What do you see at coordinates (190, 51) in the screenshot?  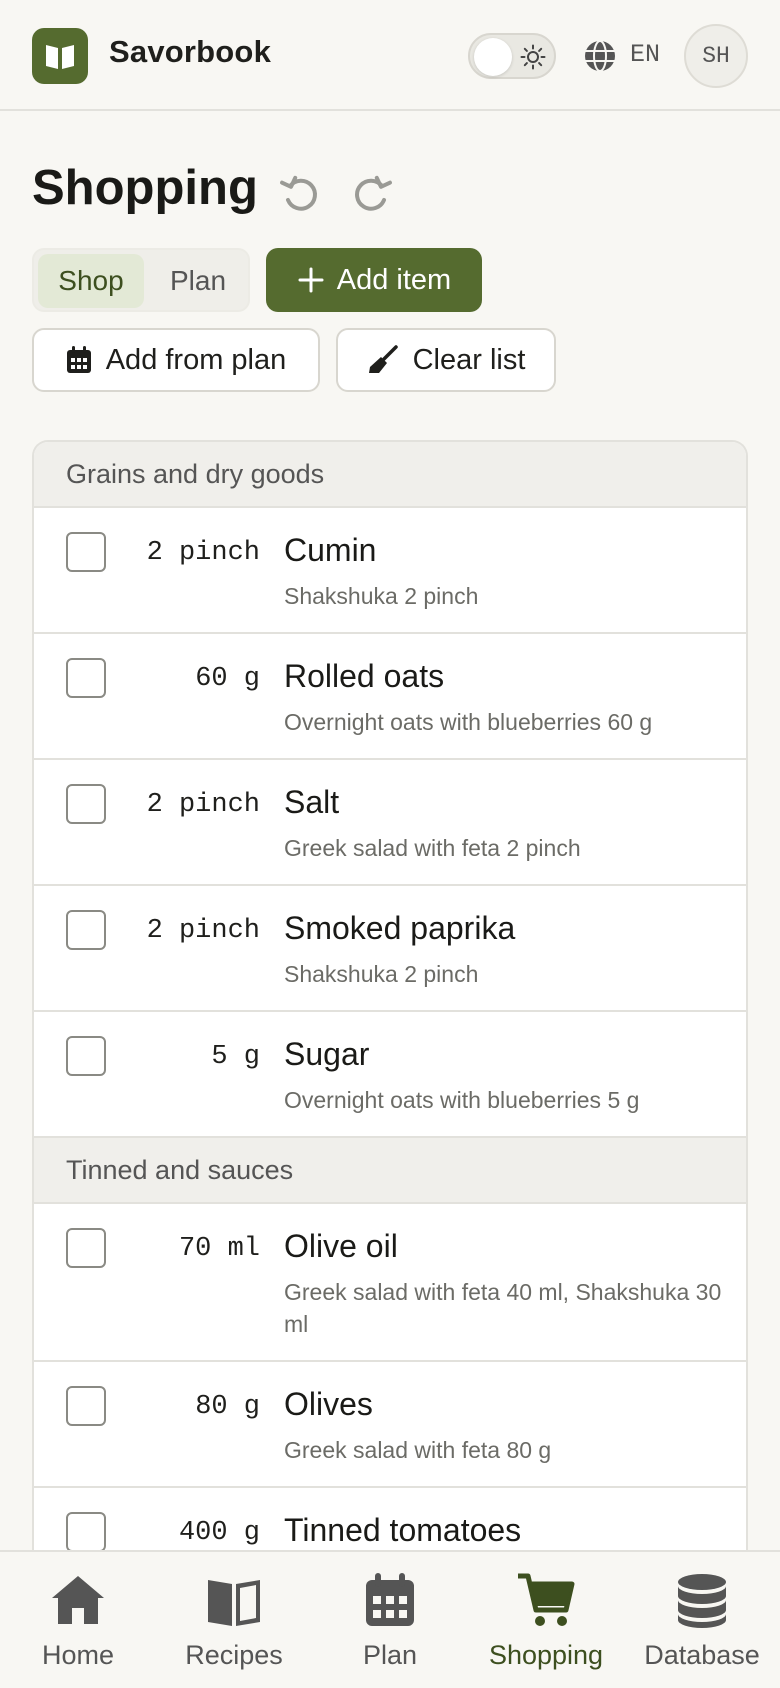 I see `app-name: Savorbook` at bounding box center [190, 51].